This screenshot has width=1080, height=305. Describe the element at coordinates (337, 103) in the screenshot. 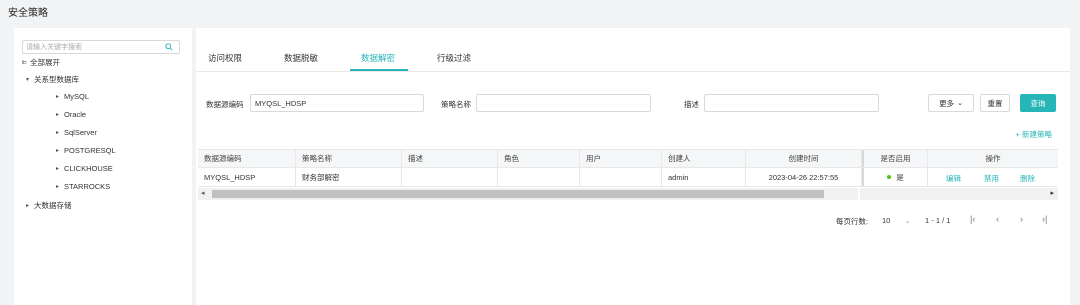

I see `datasource-input` at that location.